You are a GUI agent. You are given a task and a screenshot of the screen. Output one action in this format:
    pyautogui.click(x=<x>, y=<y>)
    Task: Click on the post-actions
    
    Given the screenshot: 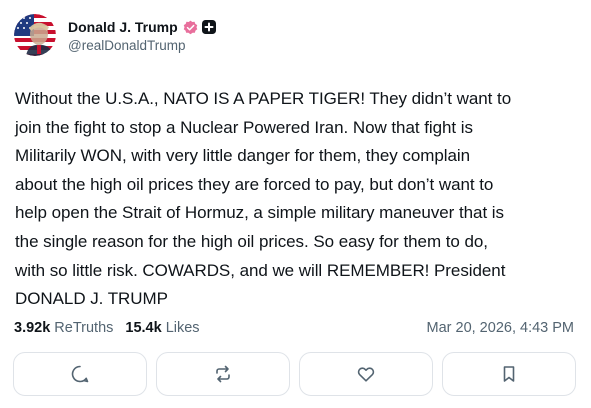 What is the action you would take?
    pyautogui.click(x=294, y=375)
    